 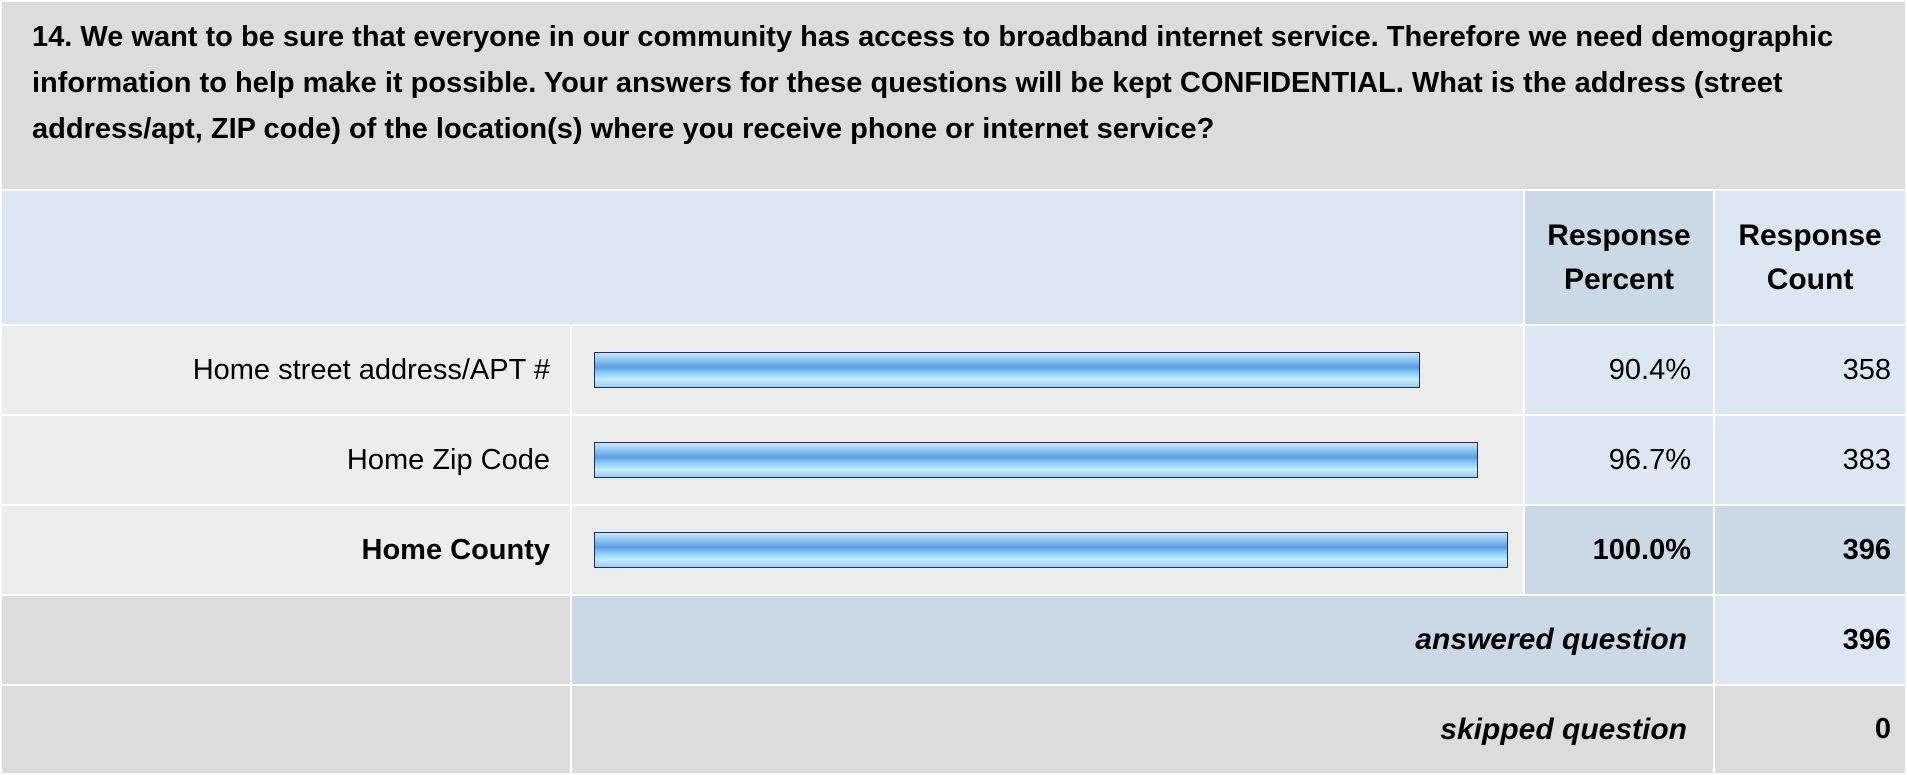 What do you see at coordinates (1619, 257) in the screenshot?
I see `response-percent-header: Response Percent` at bounding box center [1619, 257].